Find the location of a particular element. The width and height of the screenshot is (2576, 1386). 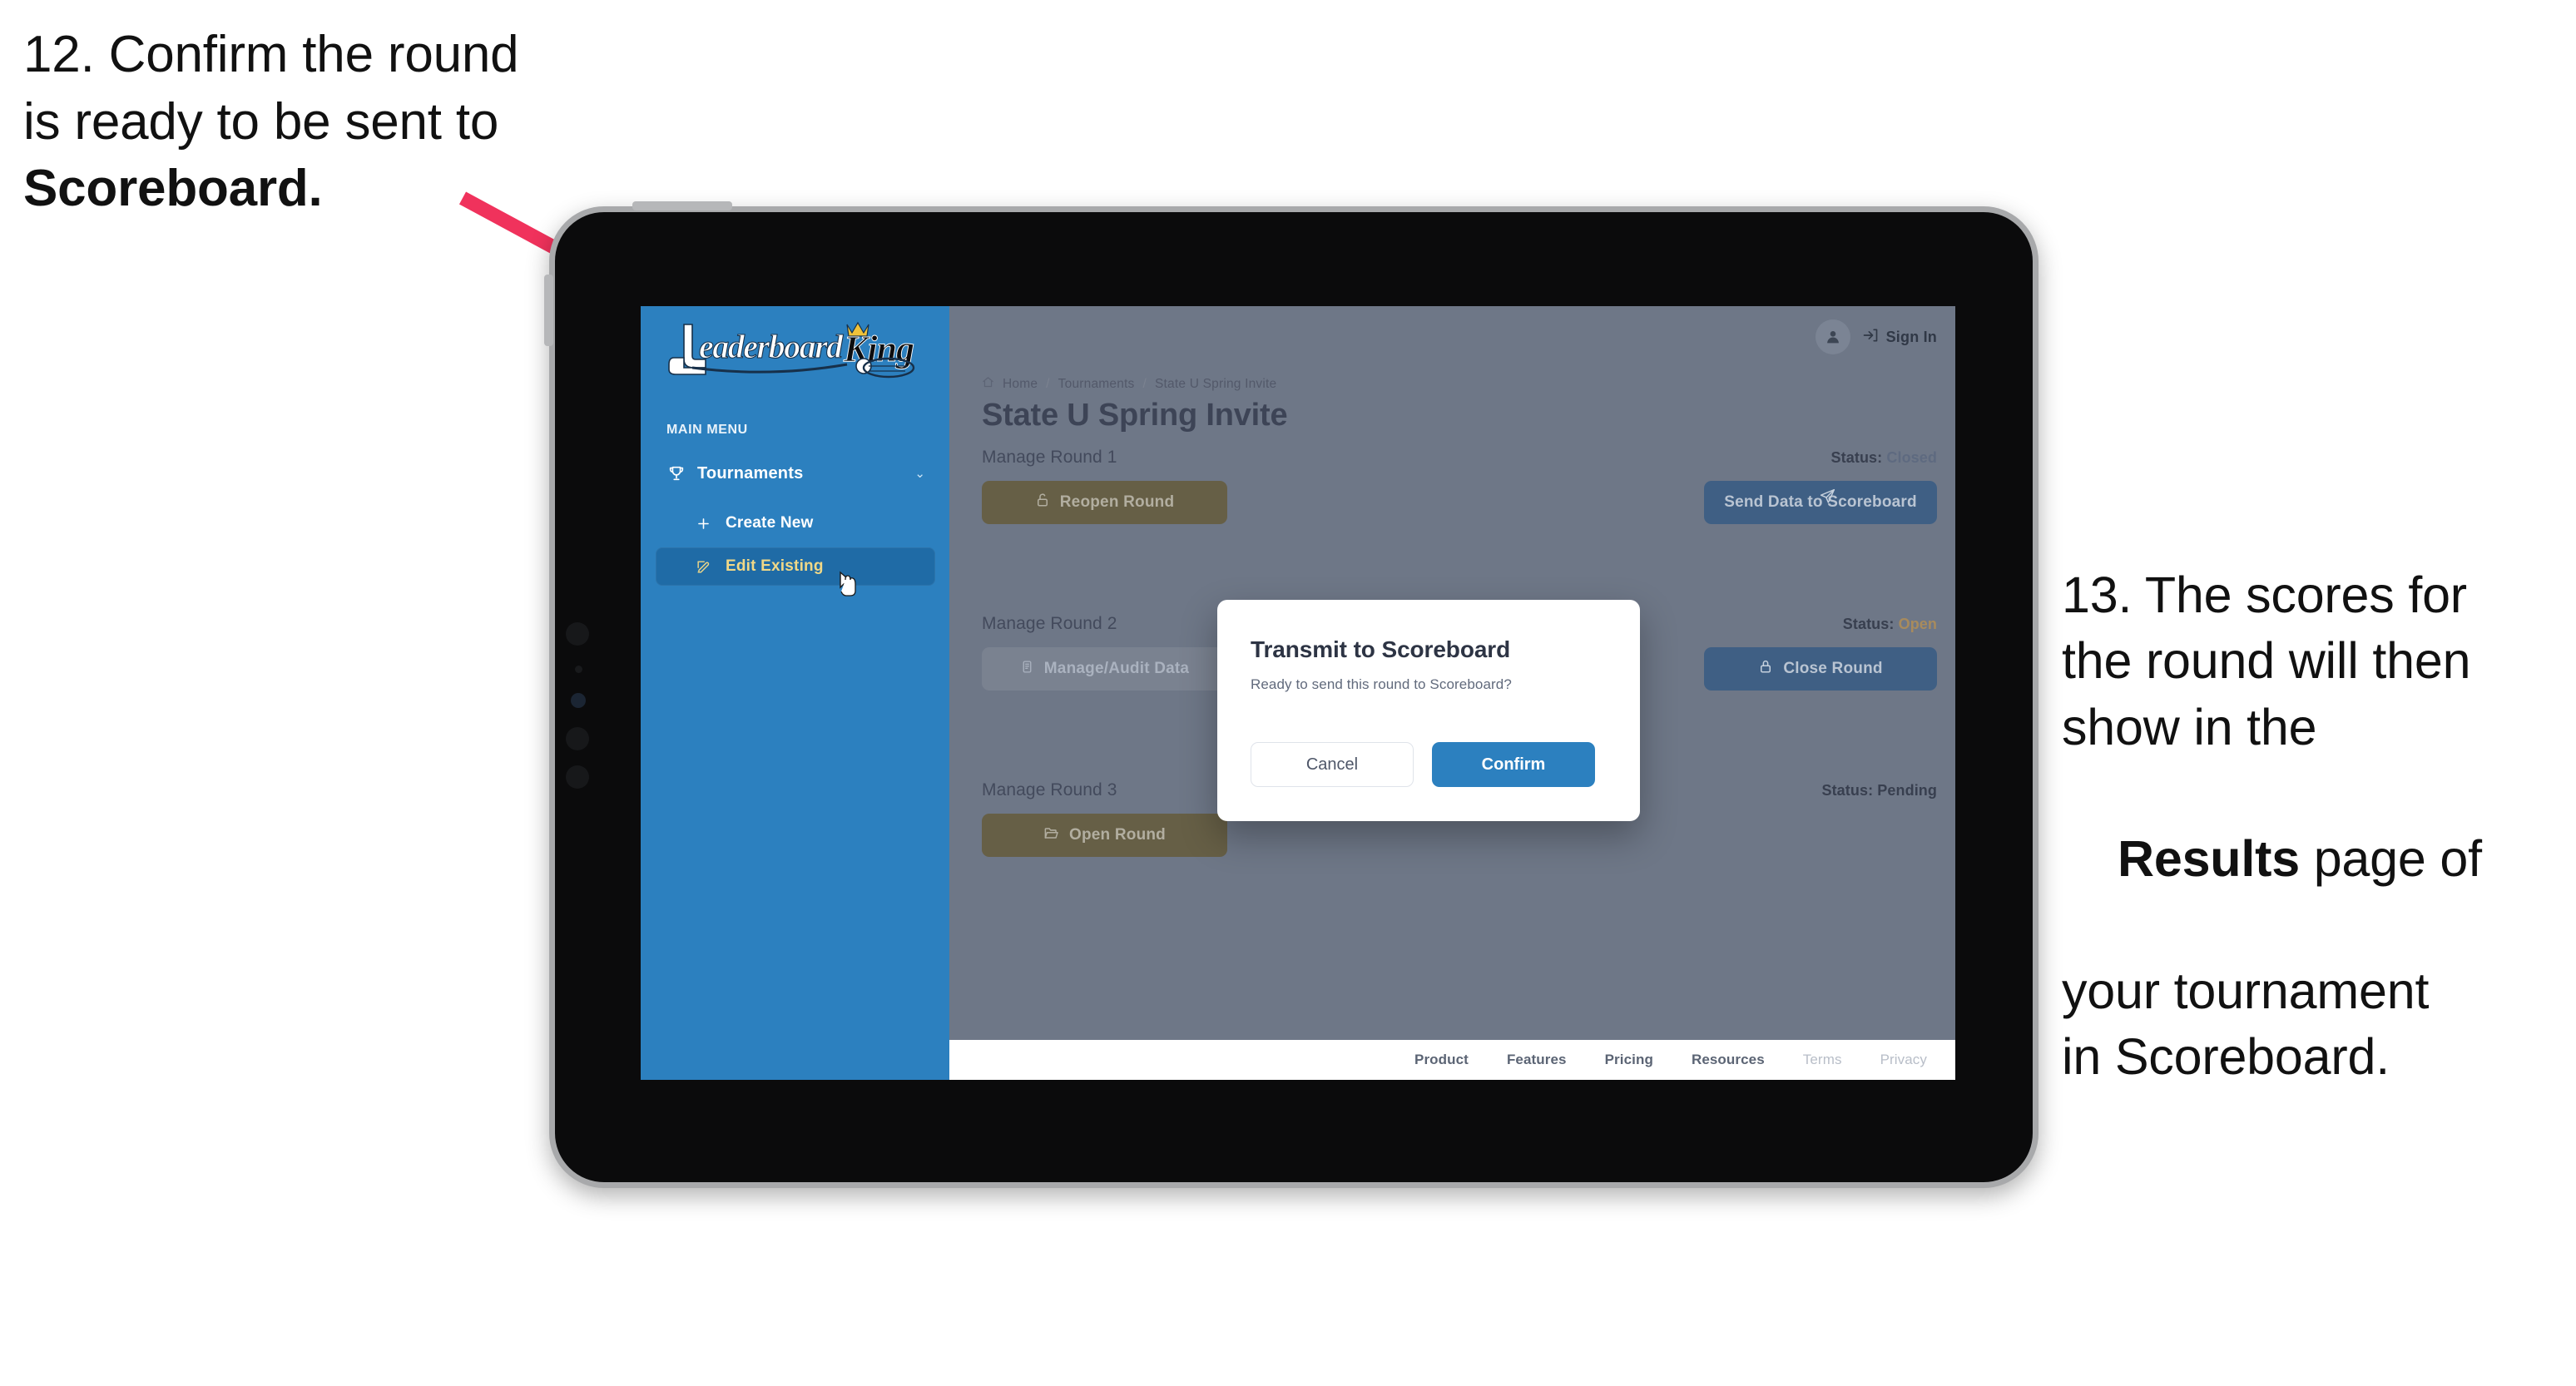

status-value: Pending is located at coordinates (1907, 790).